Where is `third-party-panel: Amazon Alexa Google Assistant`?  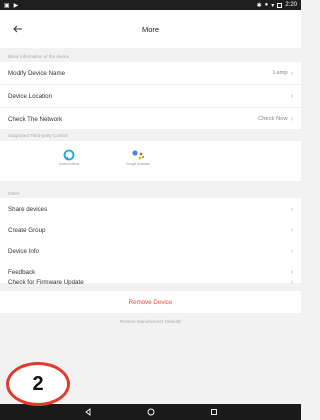 third-party-panel: Amazon Alexa Google Assistant is located at coordinates (150, 161).